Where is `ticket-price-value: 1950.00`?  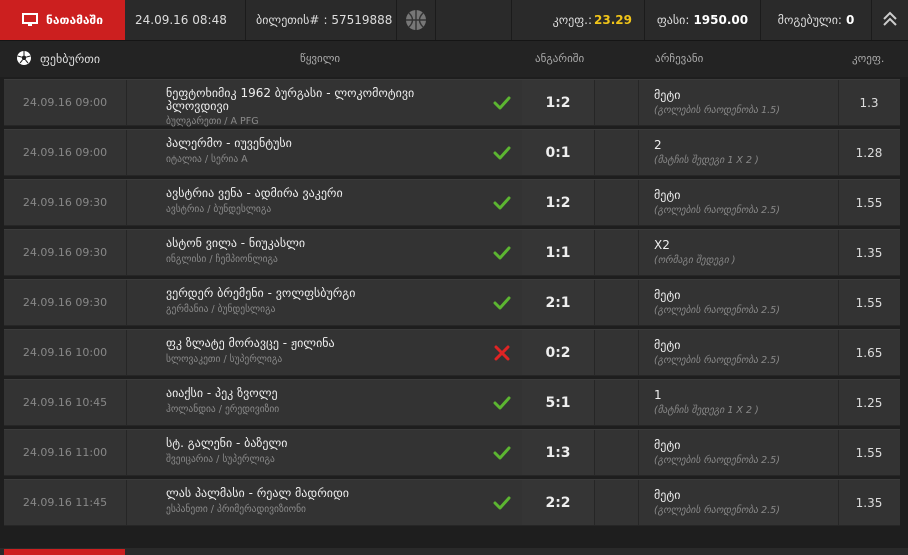 ticket-price-value: 1950.00 is located at coordinates (721, 20).